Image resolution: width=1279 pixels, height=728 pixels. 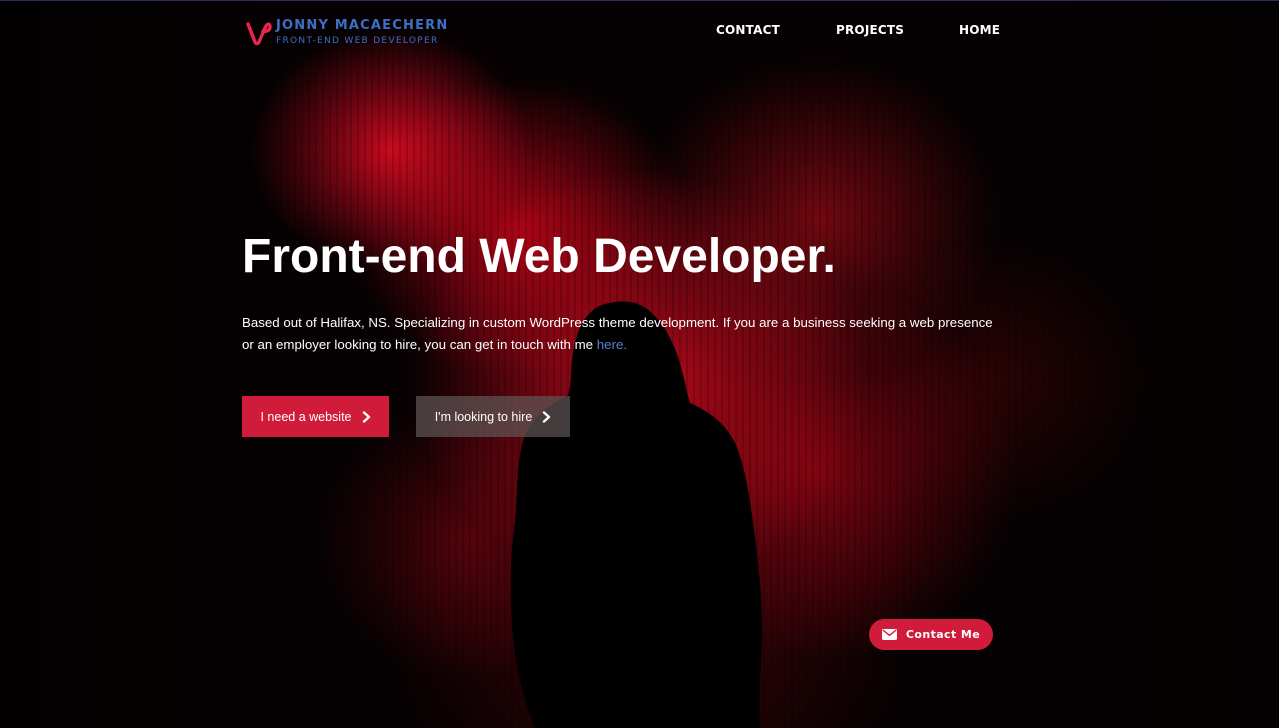 I want to click on site-logo: JONNY MACAECHERN FRONT-END WEB DEVELOPER, so click(x=347, y=32).